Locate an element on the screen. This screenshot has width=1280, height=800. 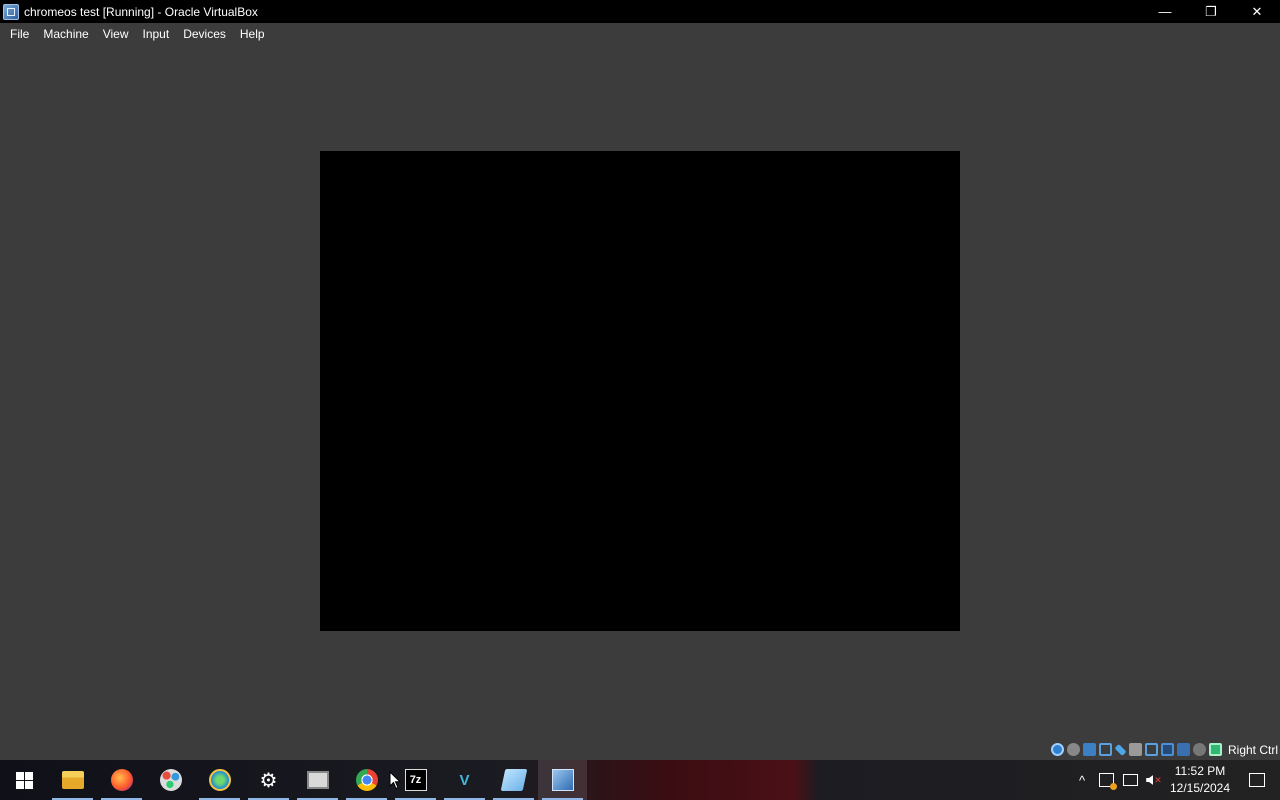
notification-icon is located at coordinates (1257, 780).